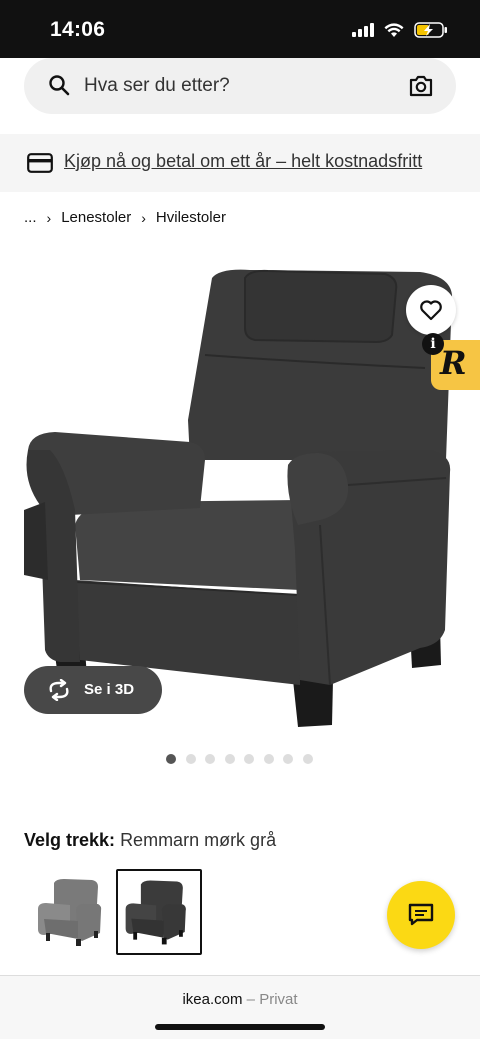 The image size is (480, 1039). Describe the element at coordinates (157, 85) in the screenshot. I see `search-placeholder: Hva ser du etter?` at that location.